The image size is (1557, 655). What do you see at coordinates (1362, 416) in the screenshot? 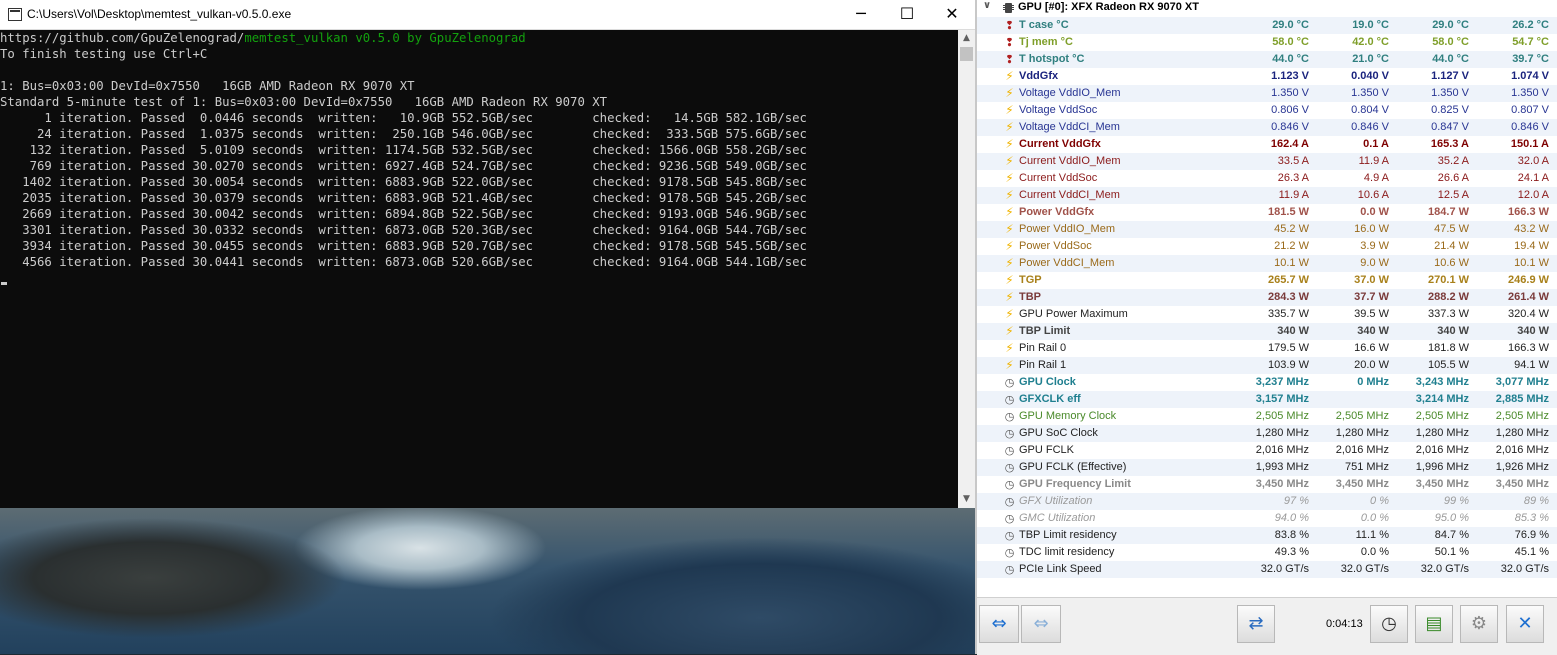
I see `sensor-value: 2,505 MHz` at bounding box center [1362, 416].